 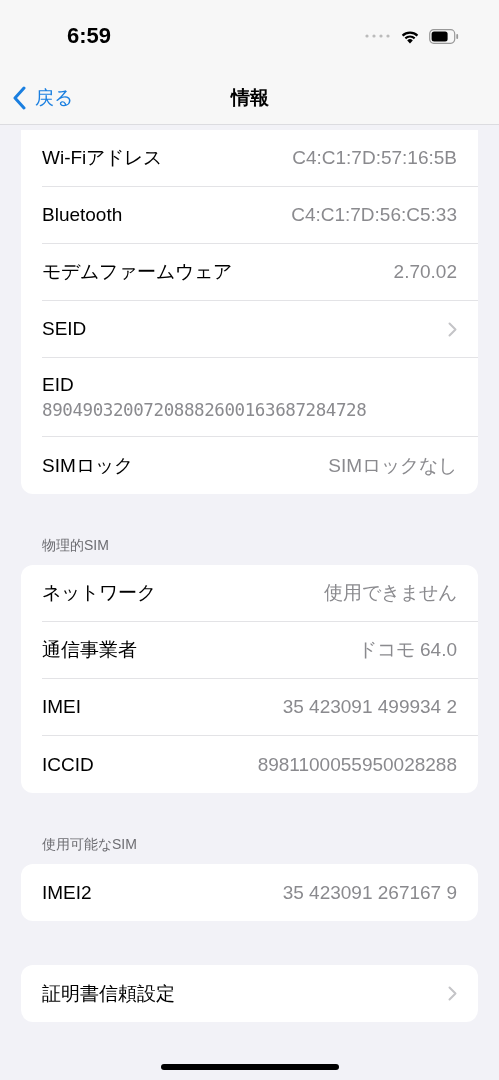 I want to click on row-value: 2.70.02, so click(x=425, y=272).